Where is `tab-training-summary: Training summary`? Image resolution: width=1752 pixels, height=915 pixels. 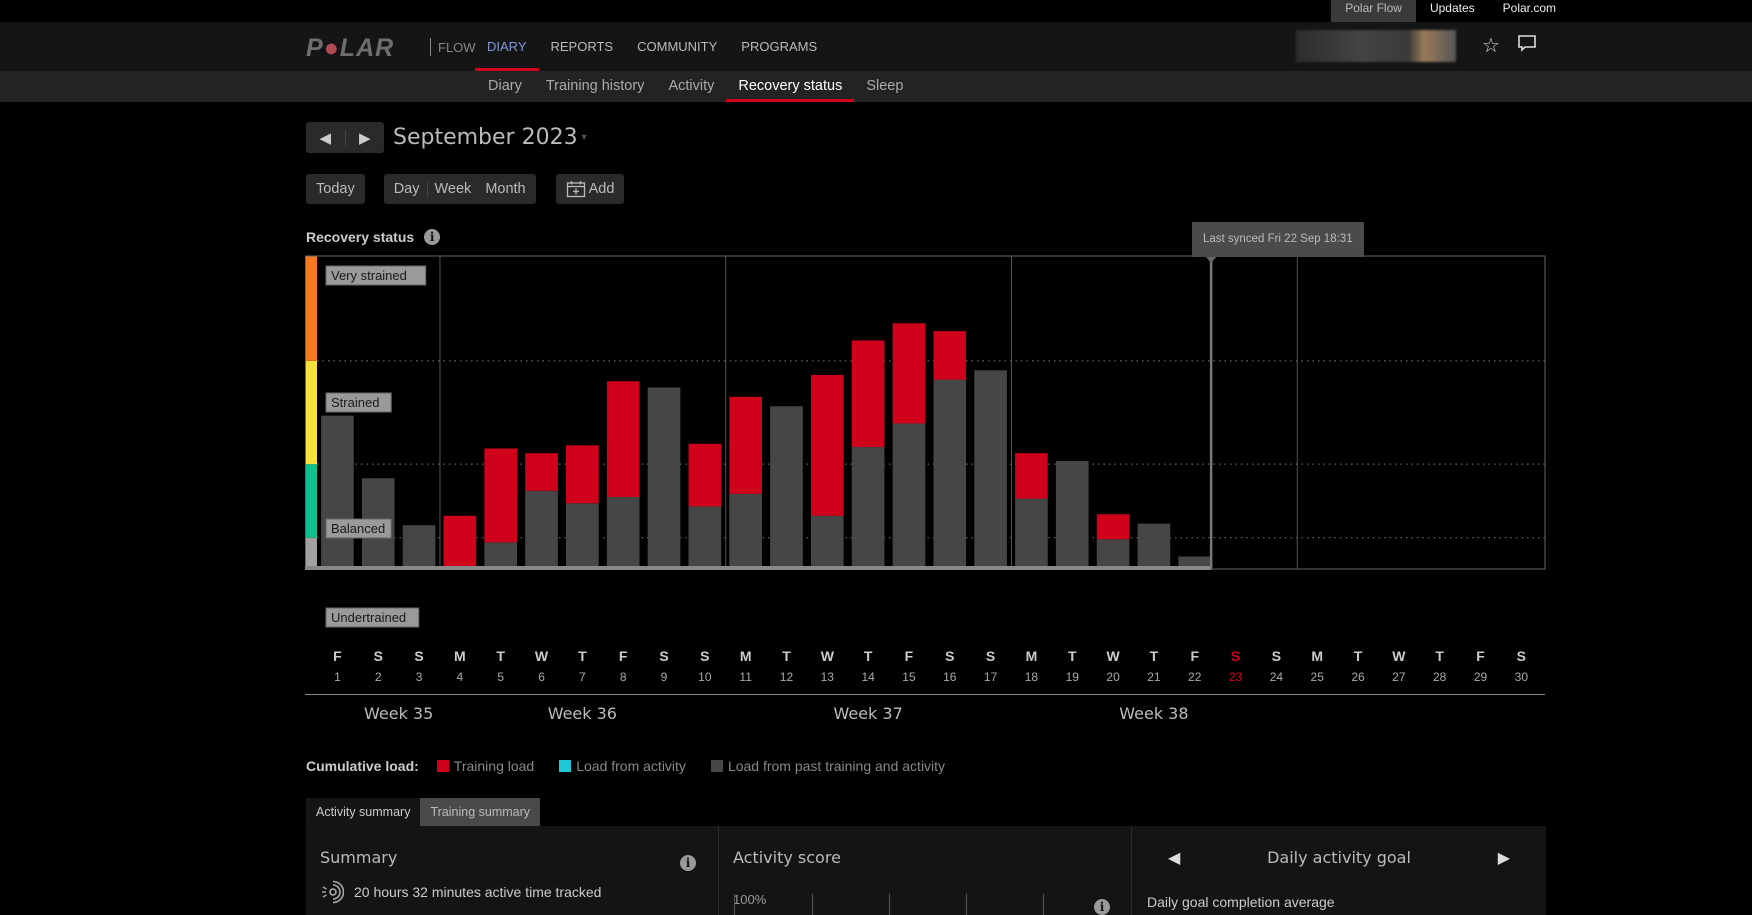
tab-training-summary: Training summary is located at coordinates (480, 812).